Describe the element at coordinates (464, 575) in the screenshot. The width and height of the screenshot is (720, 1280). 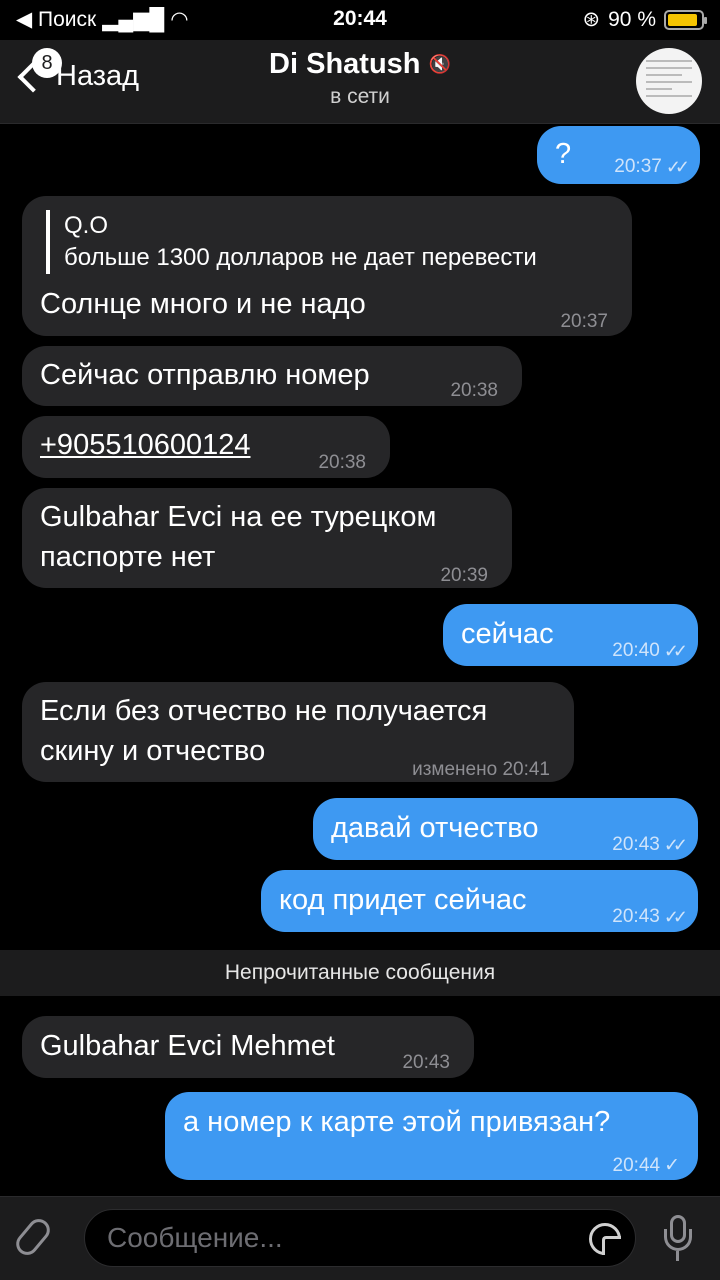
I see `message-time: 20:39` at that location.